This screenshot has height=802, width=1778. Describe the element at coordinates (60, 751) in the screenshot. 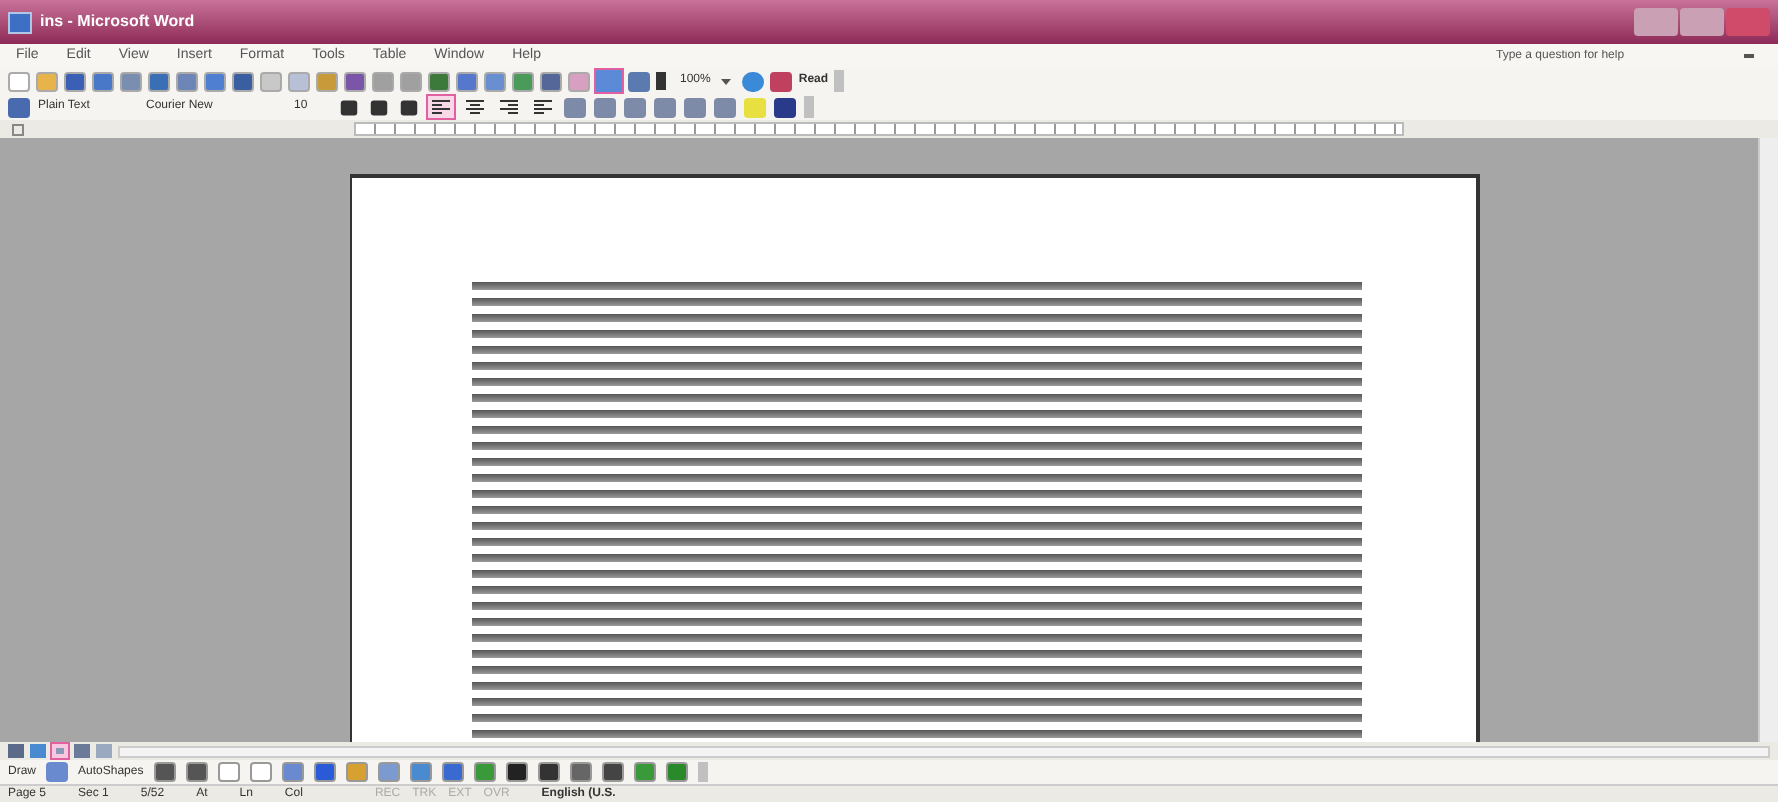

I see `print-layout-button` at that location.